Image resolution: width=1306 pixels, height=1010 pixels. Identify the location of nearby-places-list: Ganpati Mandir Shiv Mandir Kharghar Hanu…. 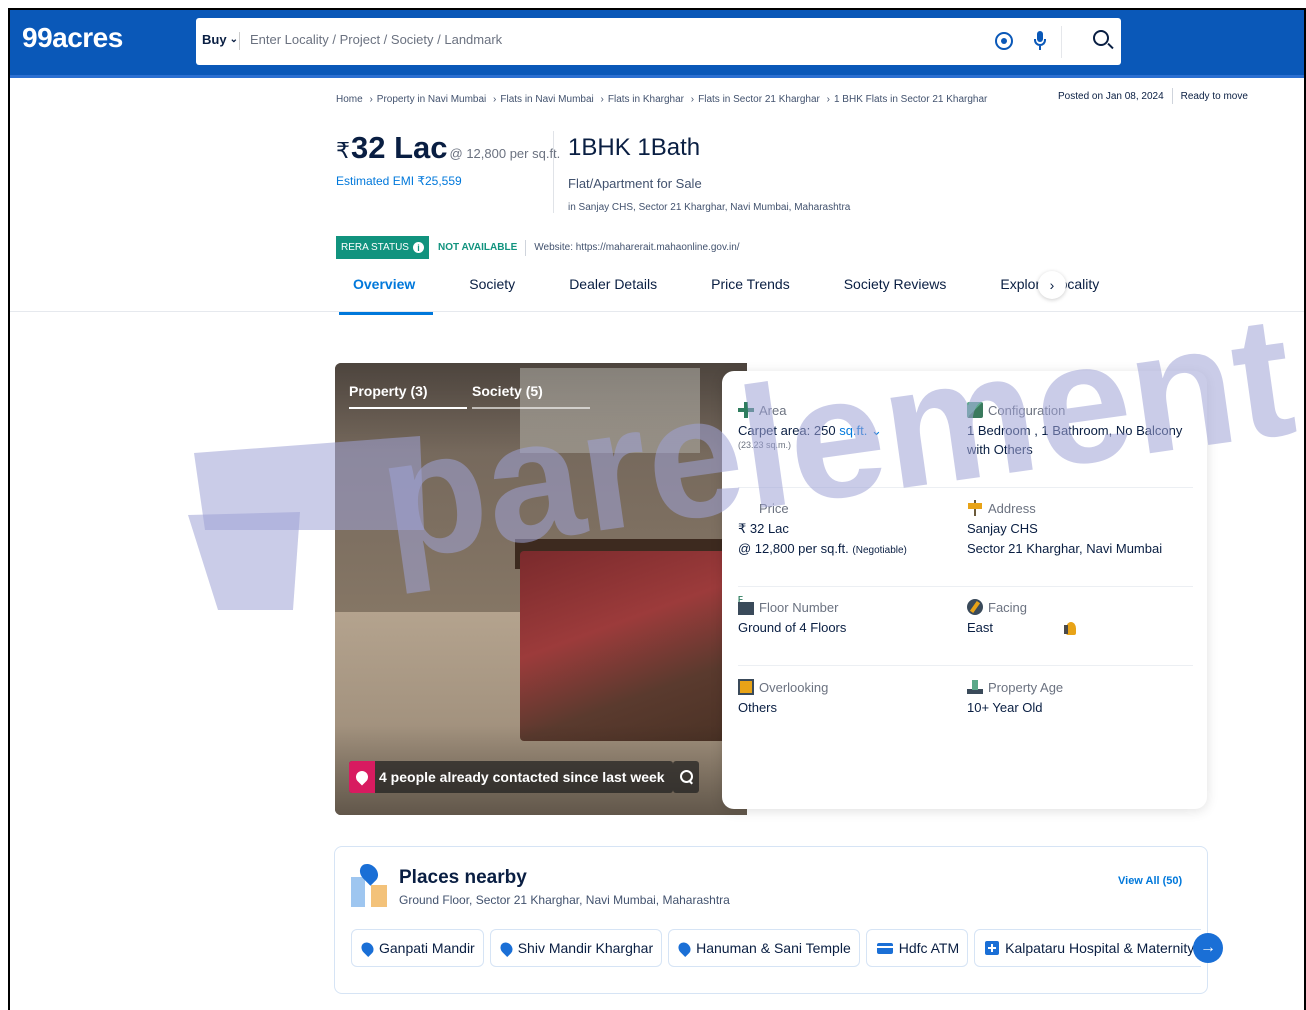
(776, 949).